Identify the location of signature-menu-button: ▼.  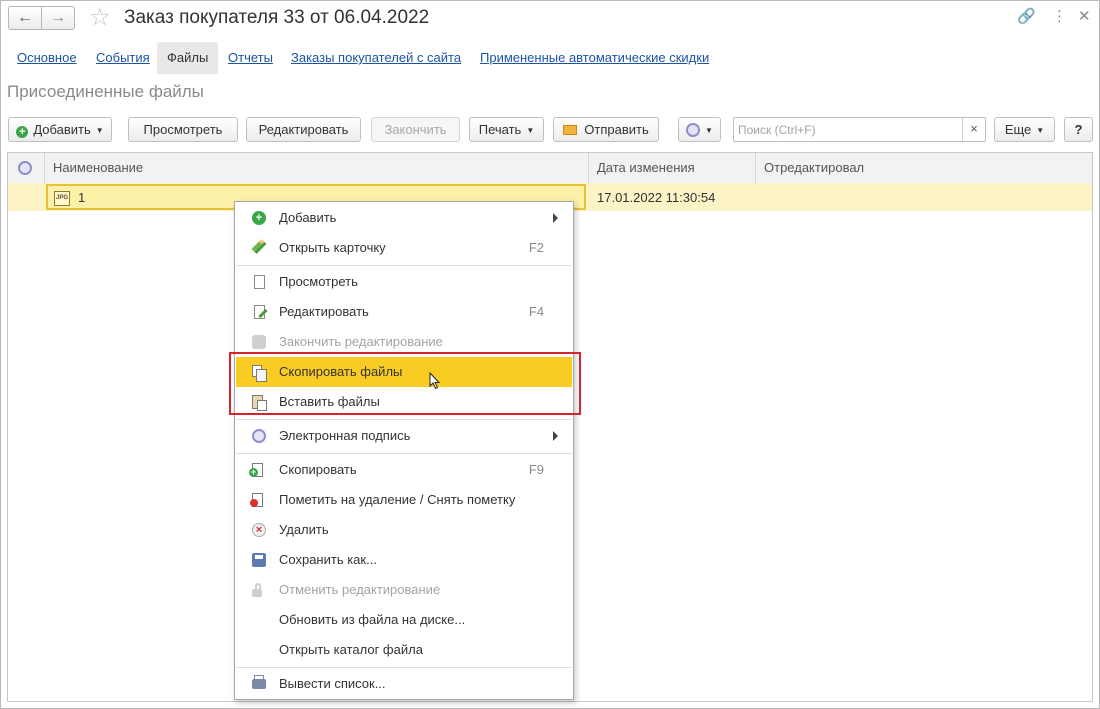
(699, 129).